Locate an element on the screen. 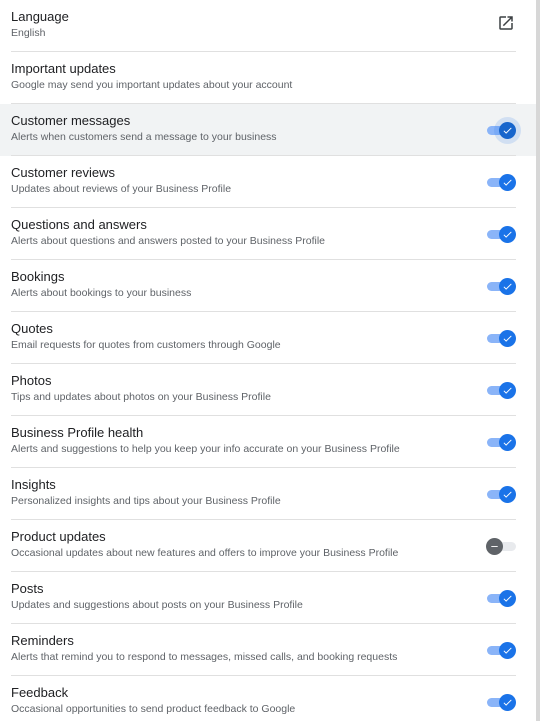  minus-icon is located at coordinates (494, 546).